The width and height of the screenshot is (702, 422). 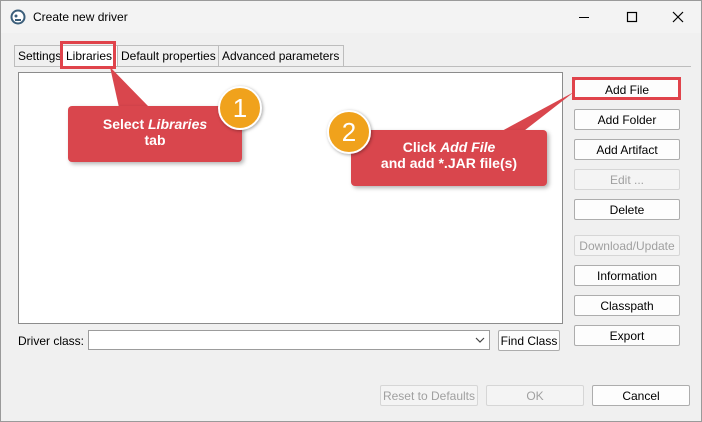 I want to click on step1-badge: 1, so click(x=240, y=108).